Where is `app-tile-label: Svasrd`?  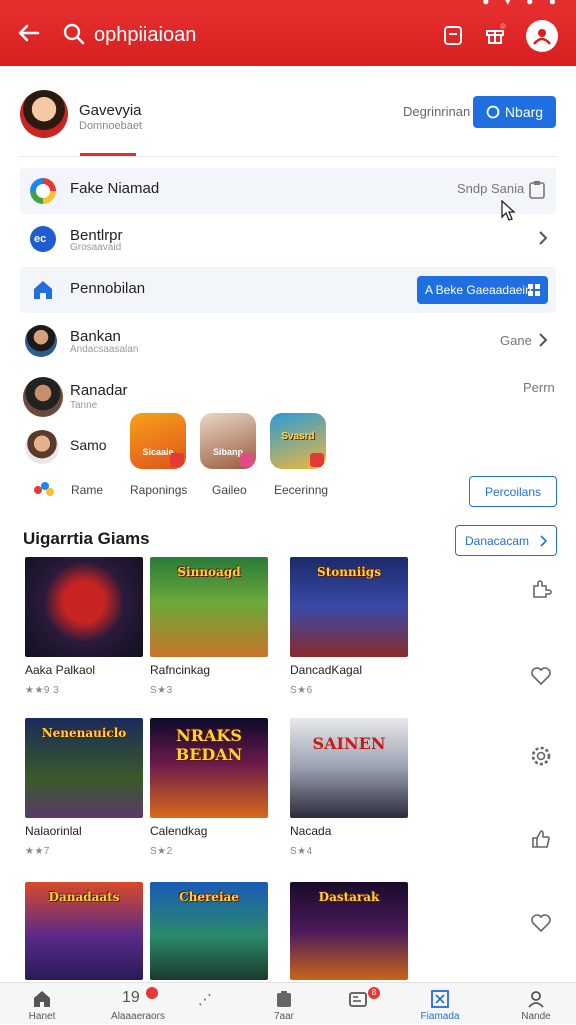 app-tile-label: Svasrd is located at coordinates (298, 436).